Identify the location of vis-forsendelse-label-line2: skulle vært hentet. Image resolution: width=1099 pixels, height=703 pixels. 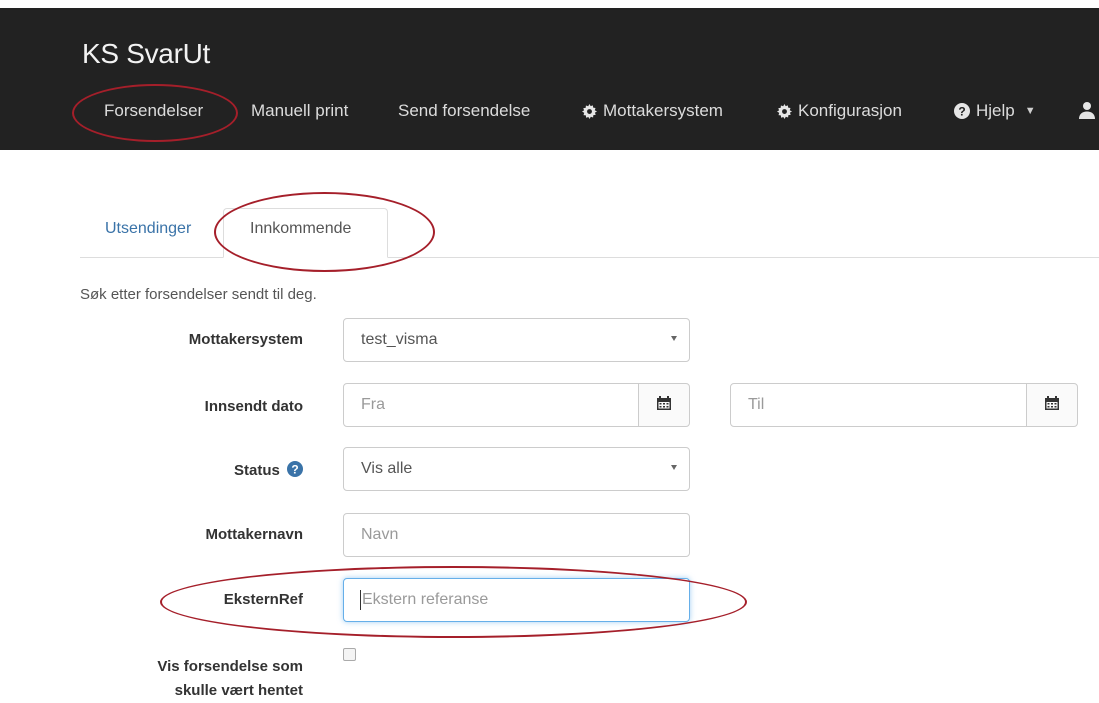
(238, 690).